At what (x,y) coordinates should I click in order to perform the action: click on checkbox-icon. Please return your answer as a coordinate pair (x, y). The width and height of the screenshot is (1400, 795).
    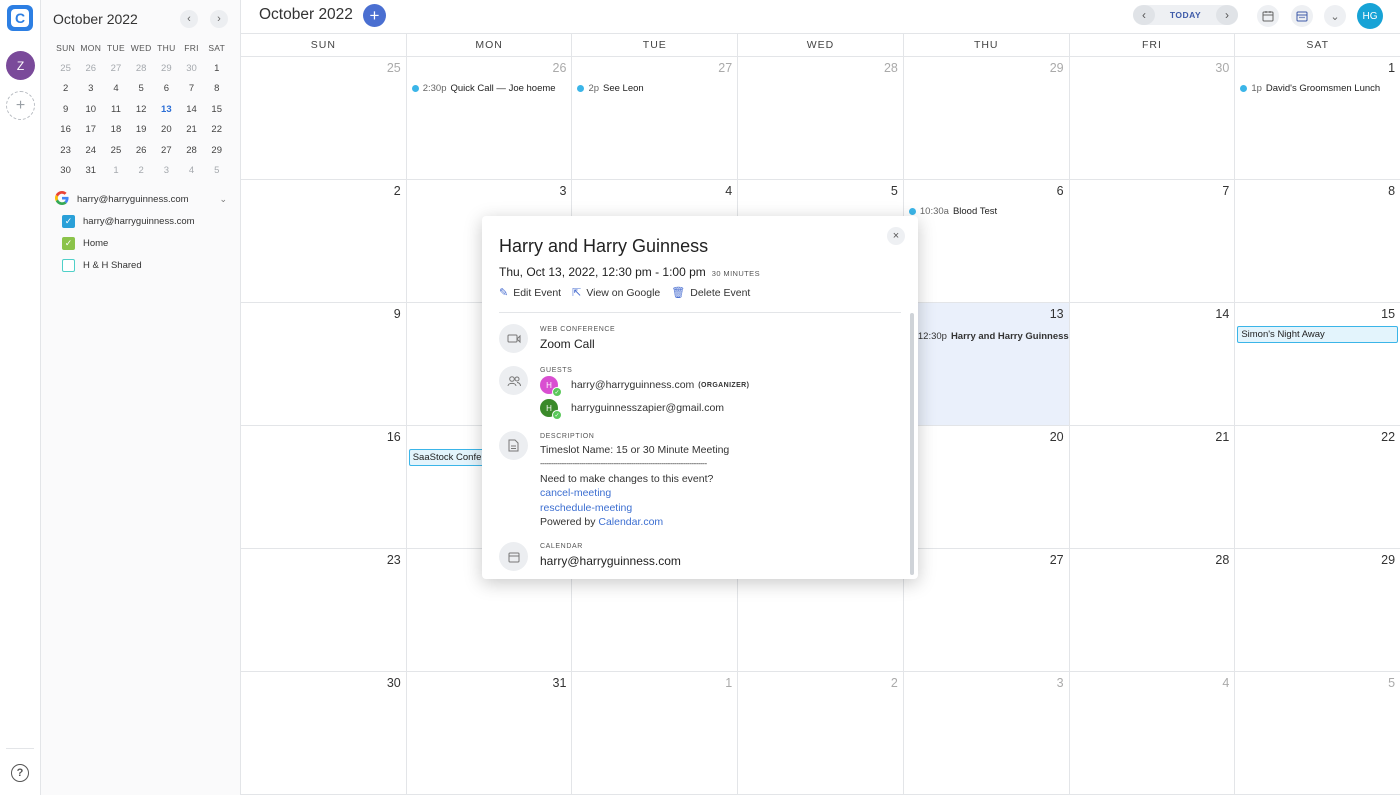
    Looking at the image, I should click on (68, 265).